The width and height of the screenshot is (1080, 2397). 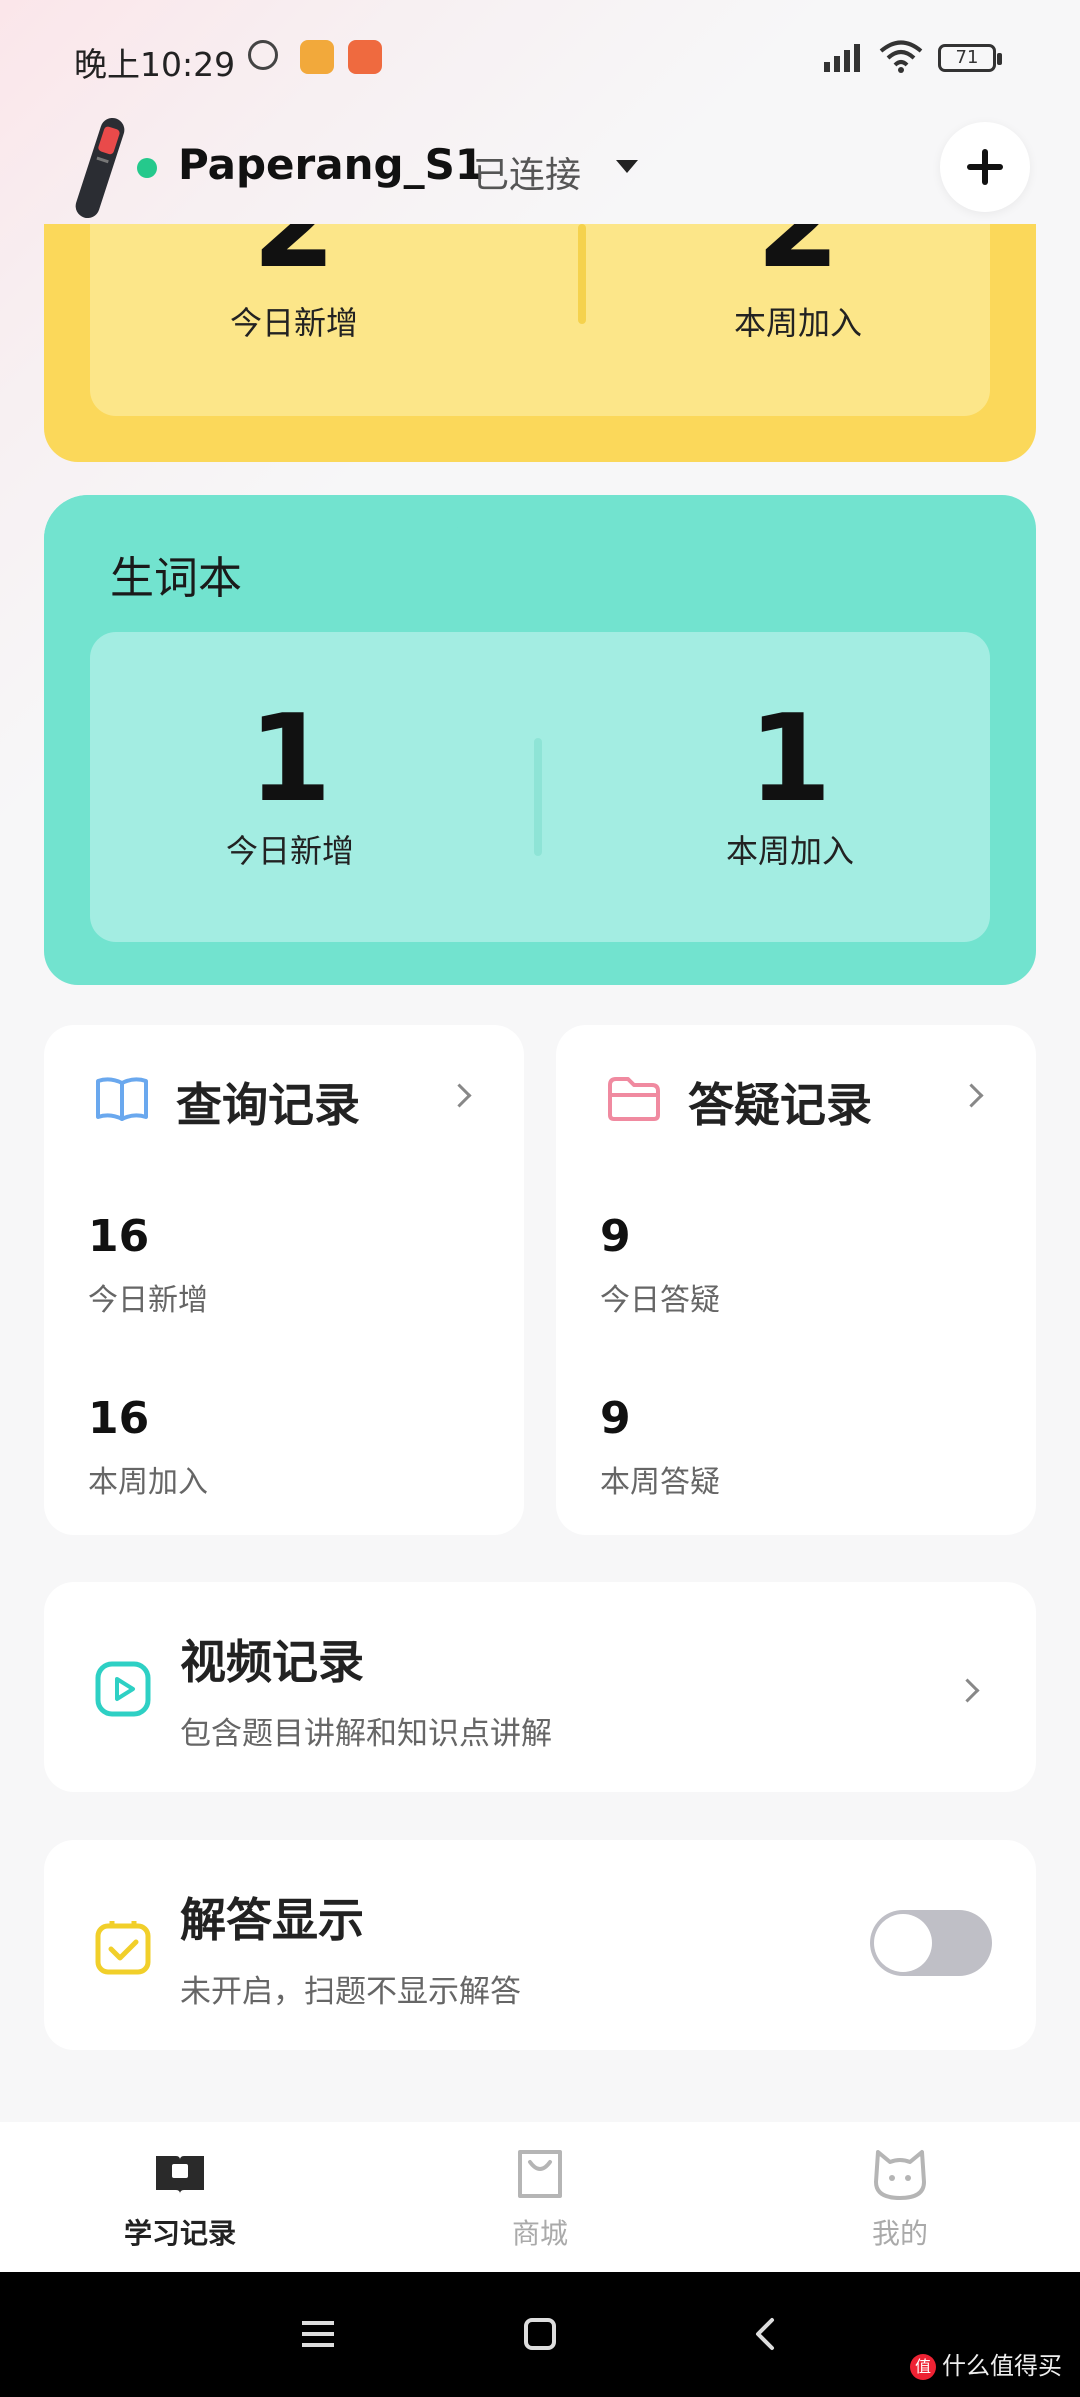 What do you see at coordinates (272, 1662) in the screenshot?
I see `video-record-title: 视频记录` at bounding box center [272, 1662].